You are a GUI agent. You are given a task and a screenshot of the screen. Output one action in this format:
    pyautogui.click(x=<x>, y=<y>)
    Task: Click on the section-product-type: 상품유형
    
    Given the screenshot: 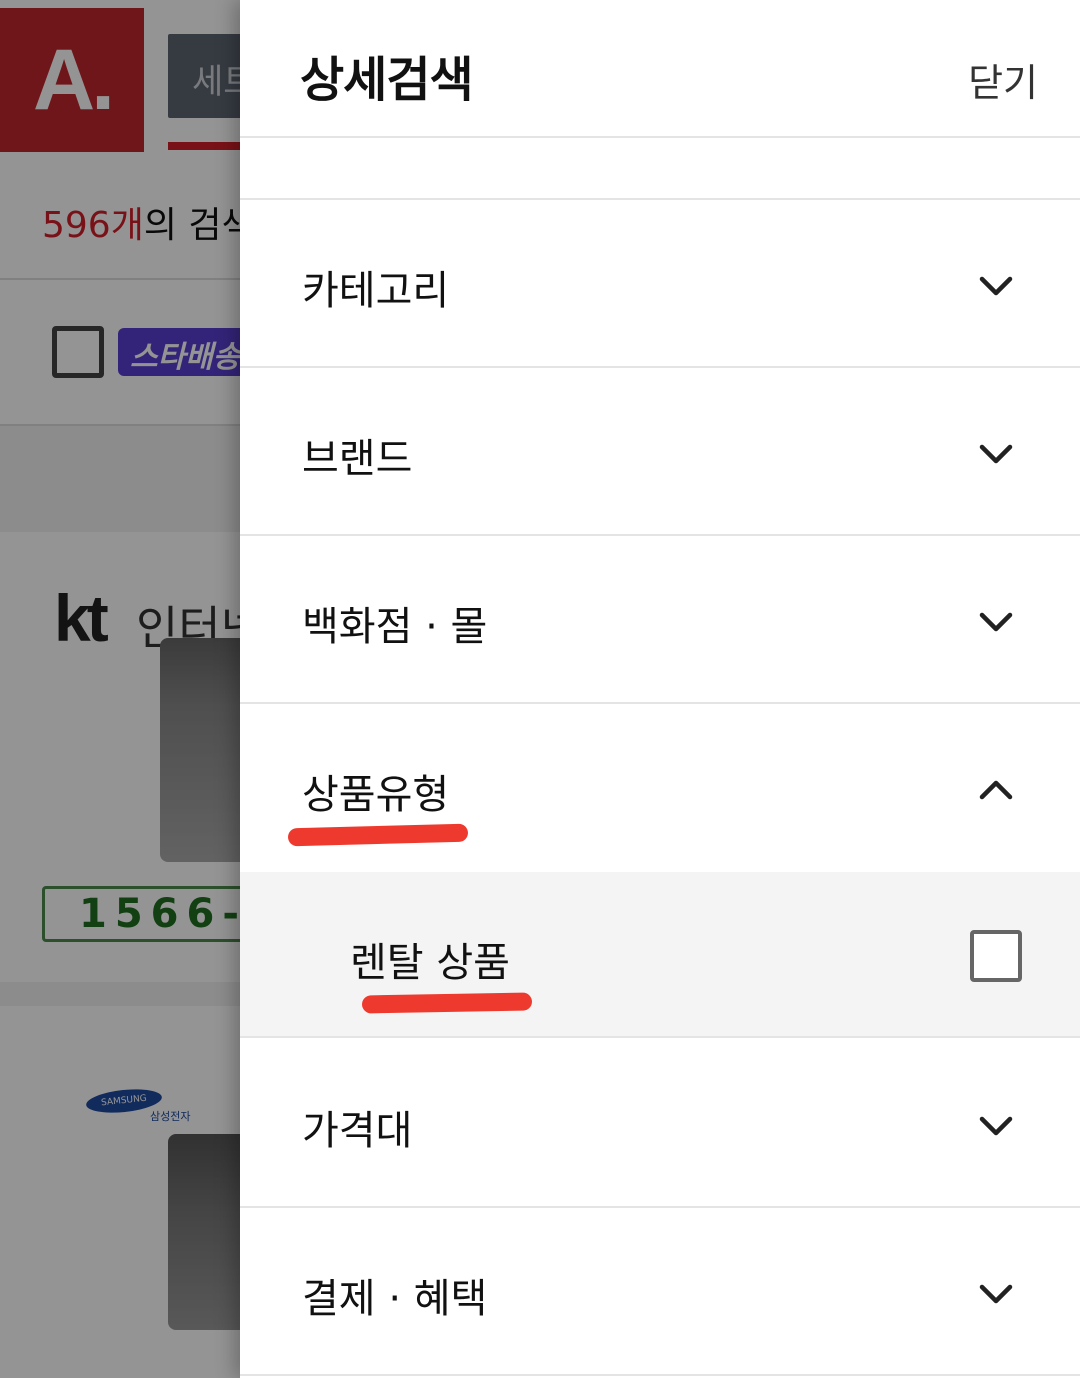 What is the action you would take?
    pyautogui.click(x=660, y=788)
    